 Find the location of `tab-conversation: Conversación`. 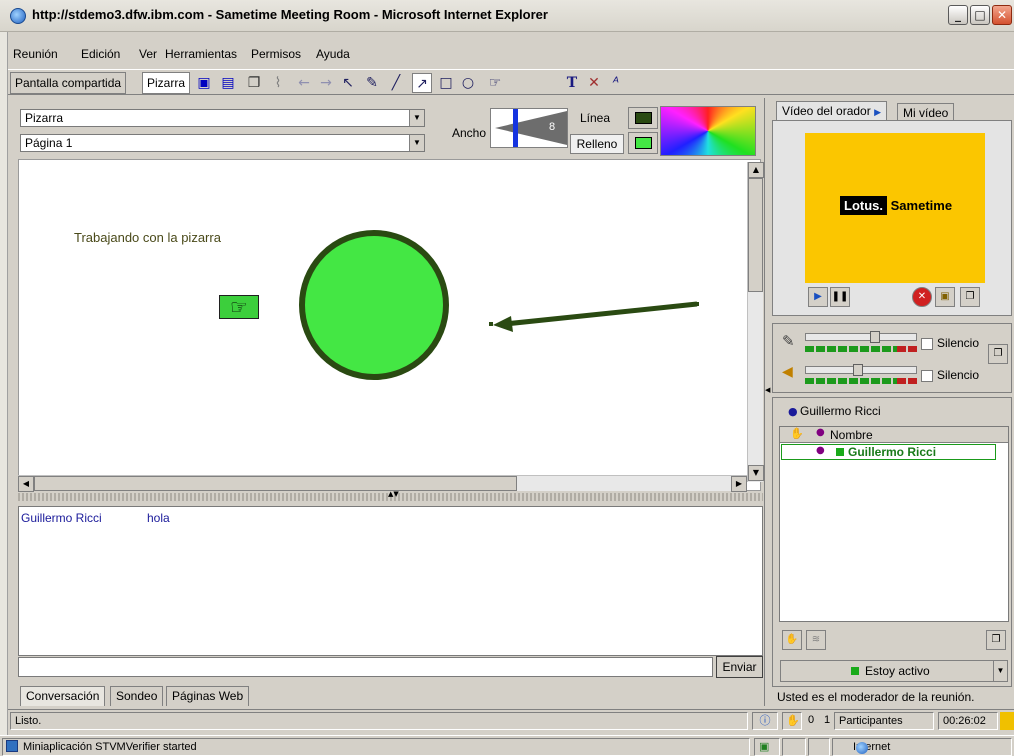

tab-conversation: Conversación is located at coordinates (63, 696).